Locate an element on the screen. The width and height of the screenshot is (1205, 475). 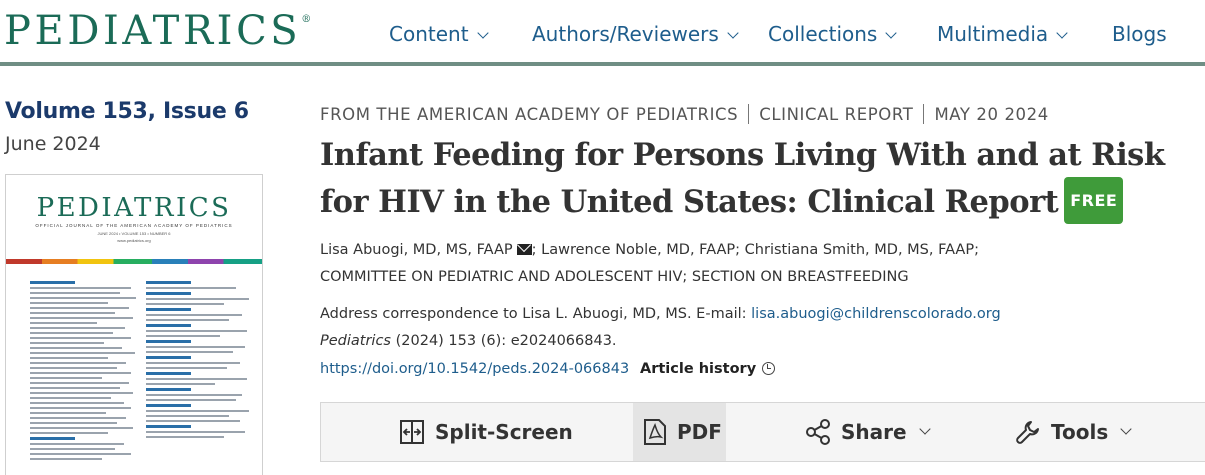
doi-link: https://doi.org/10.1542/peds.2024-066843 is located at coordinates (474, 369).